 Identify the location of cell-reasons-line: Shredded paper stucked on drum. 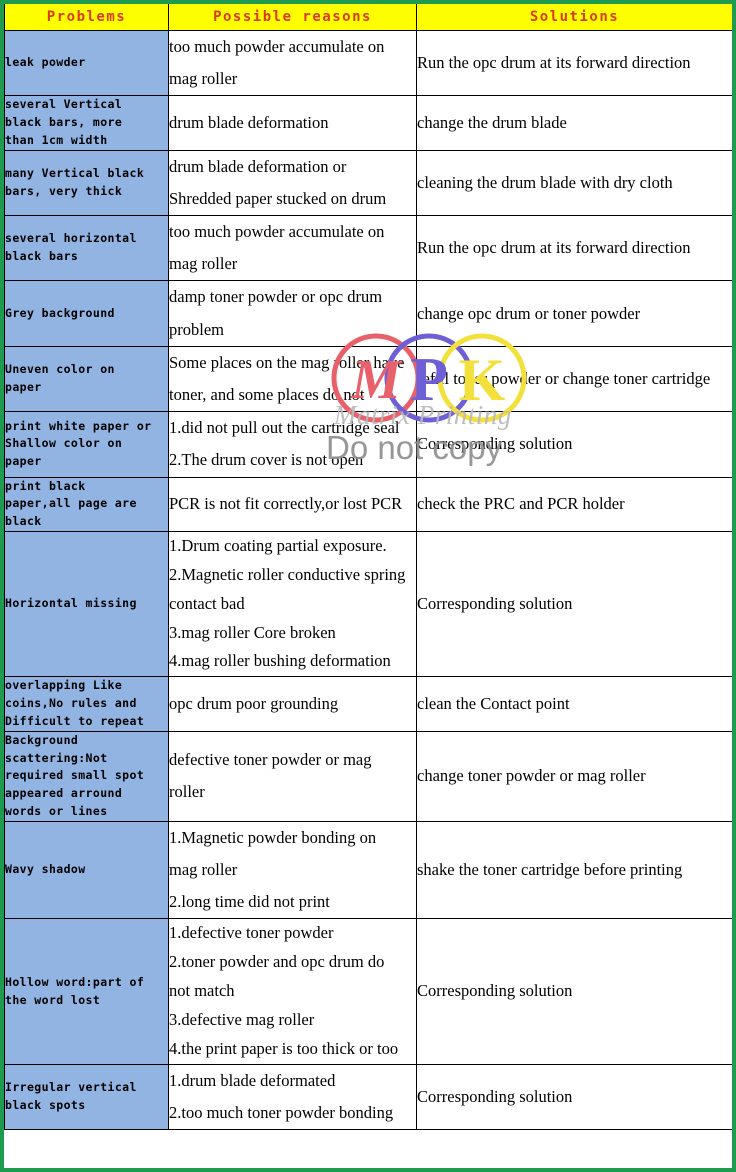
(278, 198).